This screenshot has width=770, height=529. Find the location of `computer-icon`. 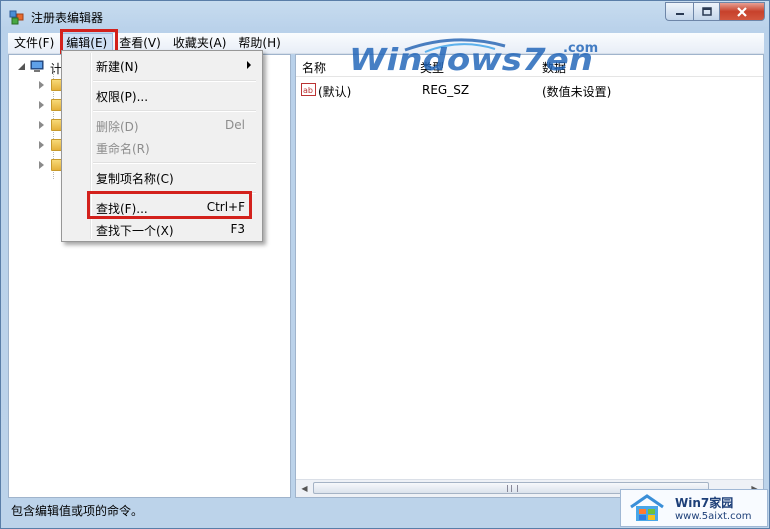

computer-icon is located at coordinates (37, 66).